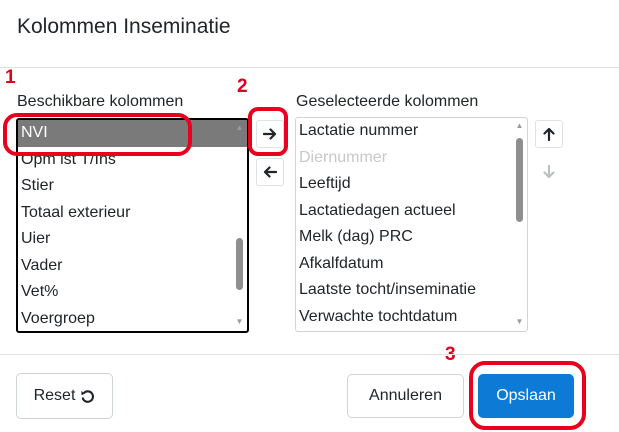 The width and height of the screenshot is (619, 432). I want to click on list-item: Vader, so click(132, 266).